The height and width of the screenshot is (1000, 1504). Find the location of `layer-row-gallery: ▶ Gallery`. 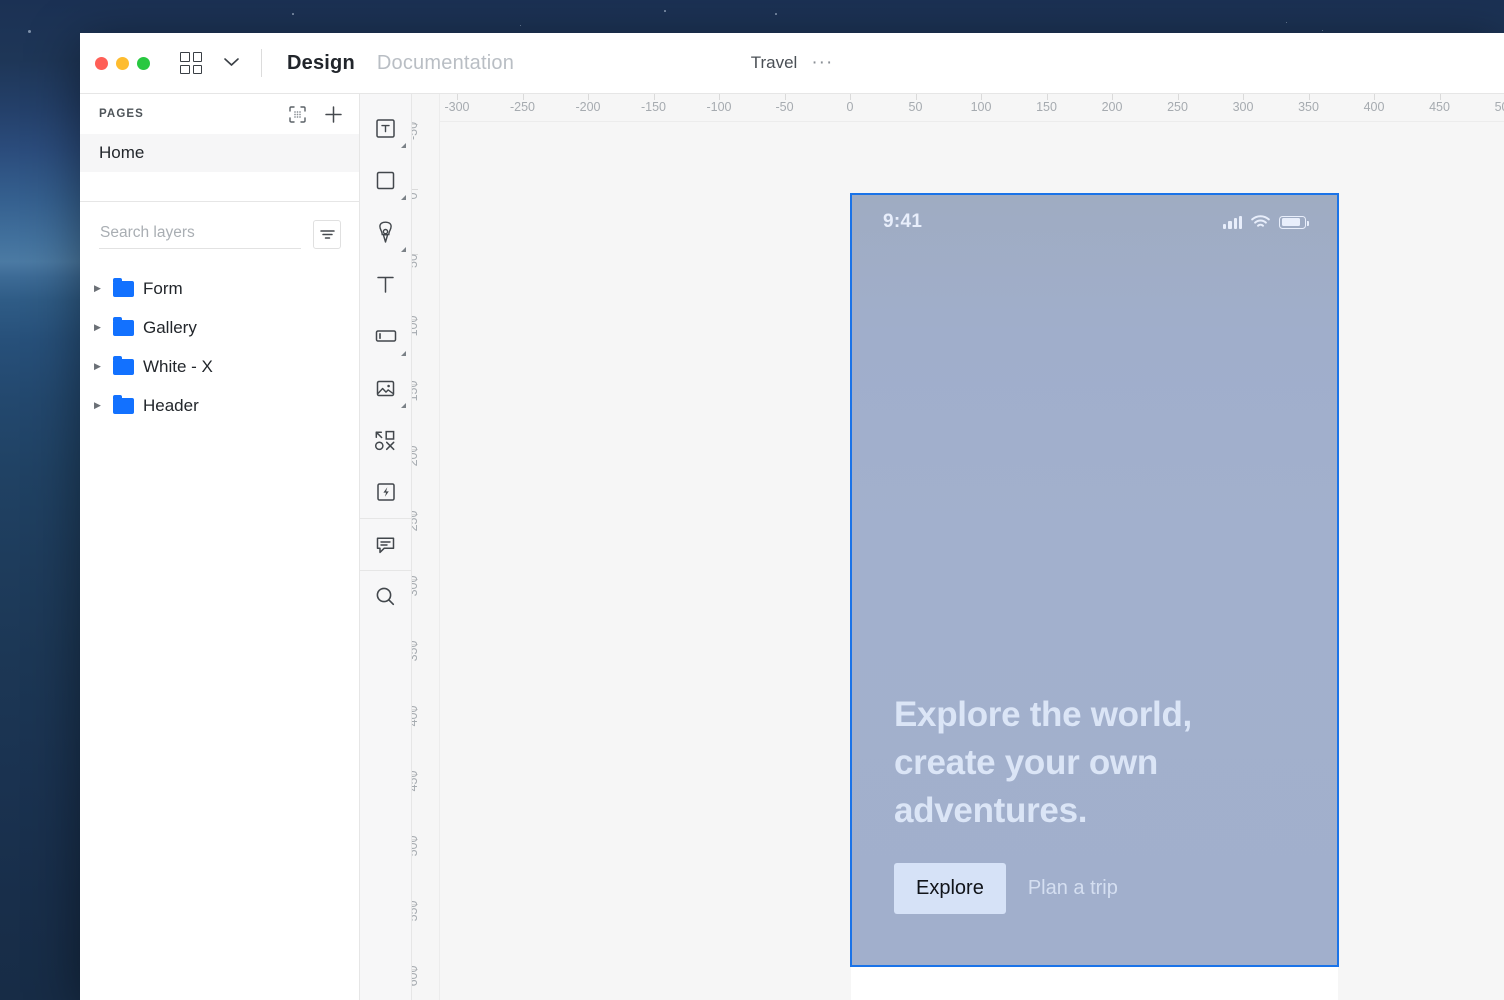

layer-row-gallery: ▶ Gallery is located at coordinates (219, 327).